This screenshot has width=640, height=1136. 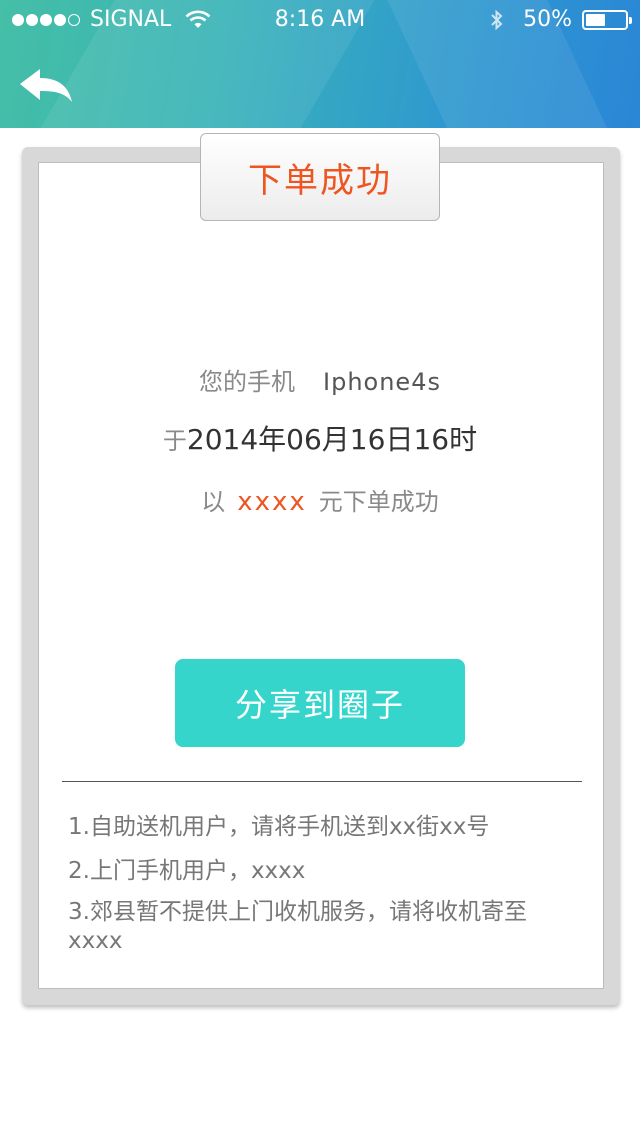 I want to click on status-bar: SIGNAL 8:16 AM 50%, so click(x=320, y=20).